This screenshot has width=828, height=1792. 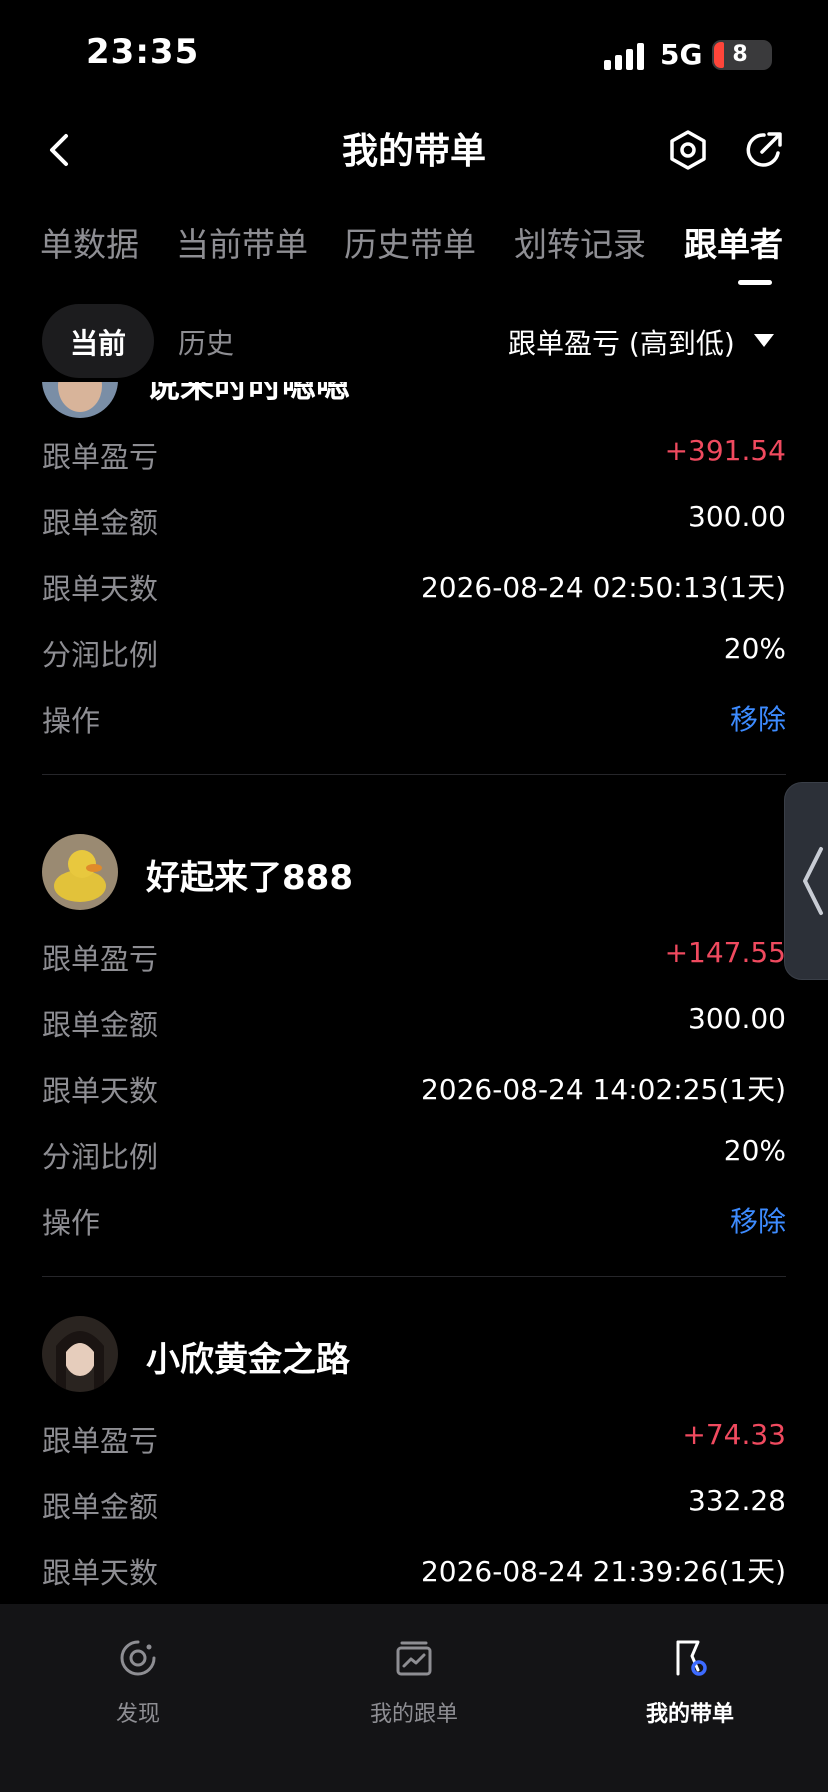 I want to click on battery-level: 8, so click(x=740, y=54).